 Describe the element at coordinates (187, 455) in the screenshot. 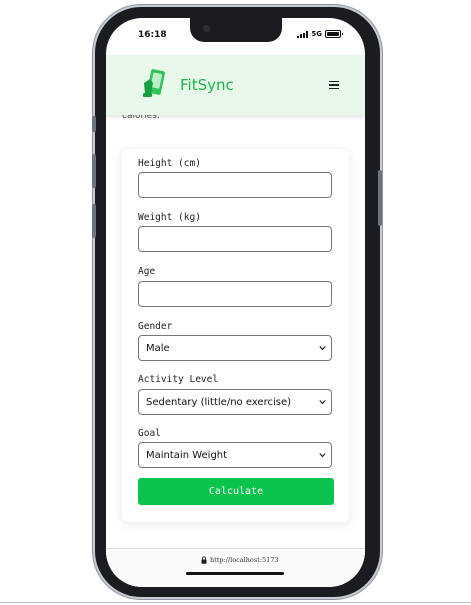

I see `goal-selected-value: Maintain Weight` at that location.